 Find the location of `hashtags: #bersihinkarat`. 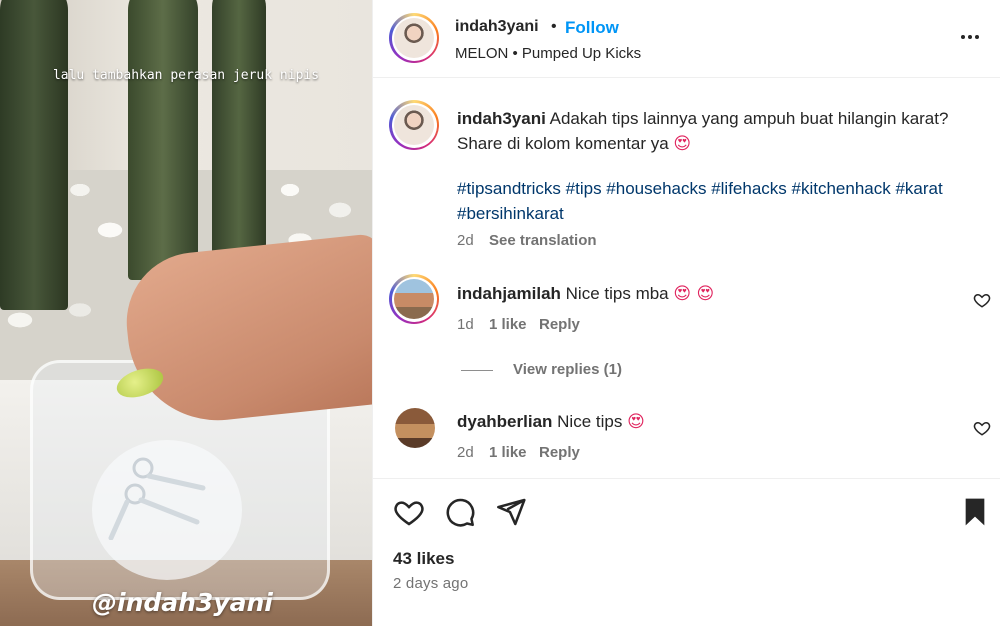

hashtags: #bersihinkarat is located at coordinates (510, 213).